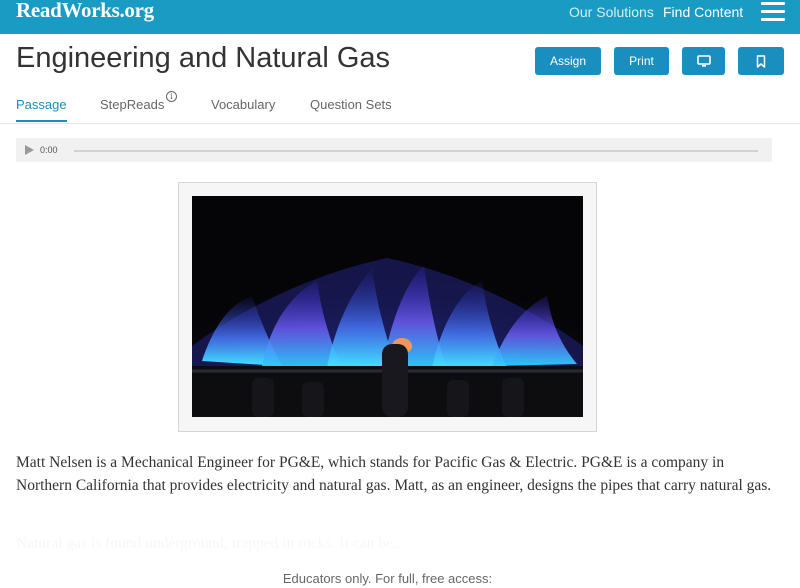 This screenshot has height=588, width=800. What do you see at coordinates (400, 17) in the screenshot?
I see `top-bar: ReadWorks.org Our Solutions Find Content` at bounding box center [400, 17].